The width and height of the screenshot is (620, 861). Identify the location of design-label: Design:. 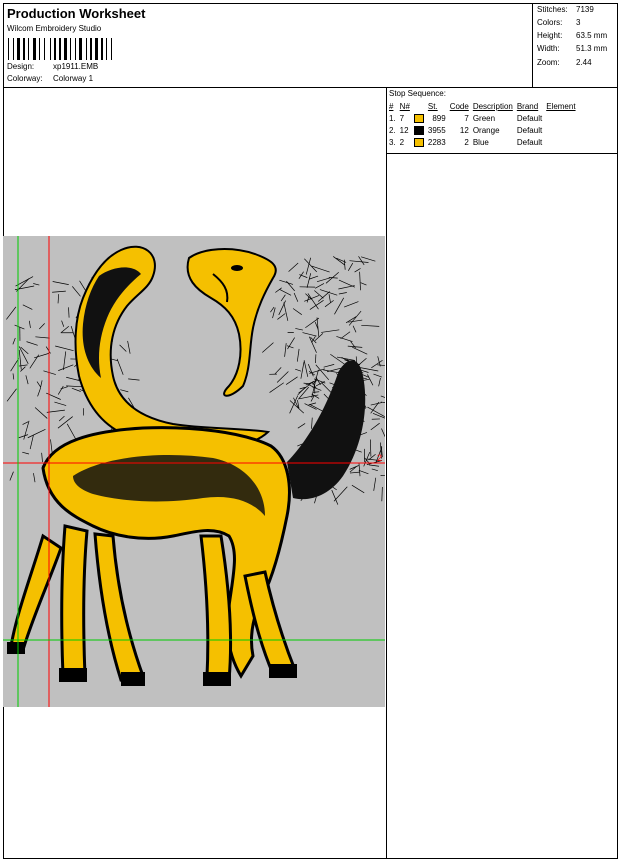
(21, 66).